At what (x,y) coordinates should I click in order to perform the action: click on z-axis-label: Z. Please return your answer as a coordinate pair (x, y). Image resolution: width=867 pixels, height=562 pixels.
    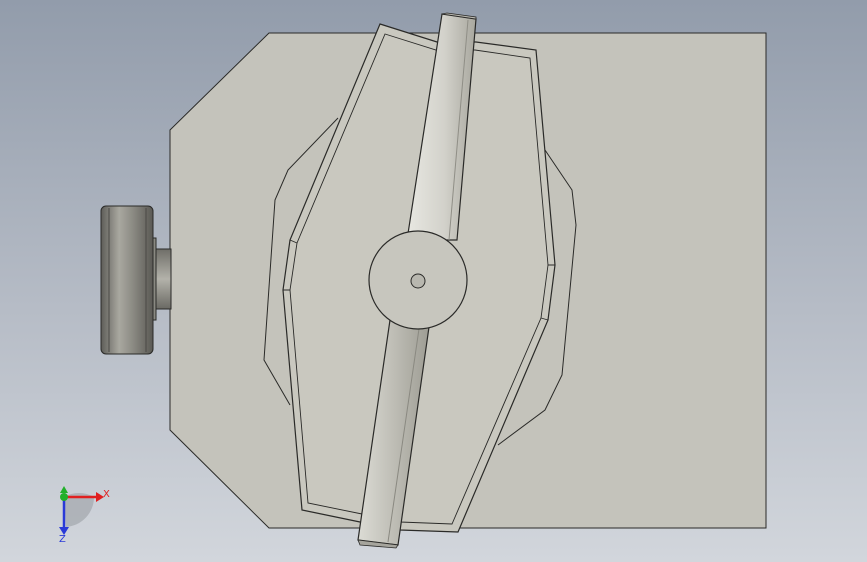
    Looking at the image, I should click on (62, 539).